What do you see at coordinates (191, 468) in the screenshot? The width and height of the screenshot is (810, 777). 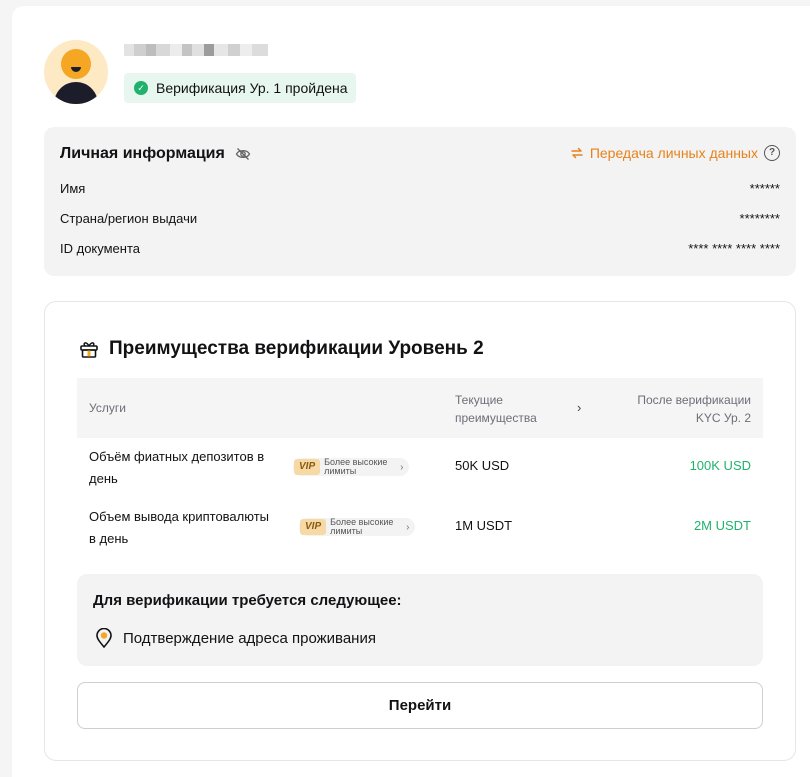 I see `service-name: Объём фиатных депозитов в день` at bounding box center [191, 468].